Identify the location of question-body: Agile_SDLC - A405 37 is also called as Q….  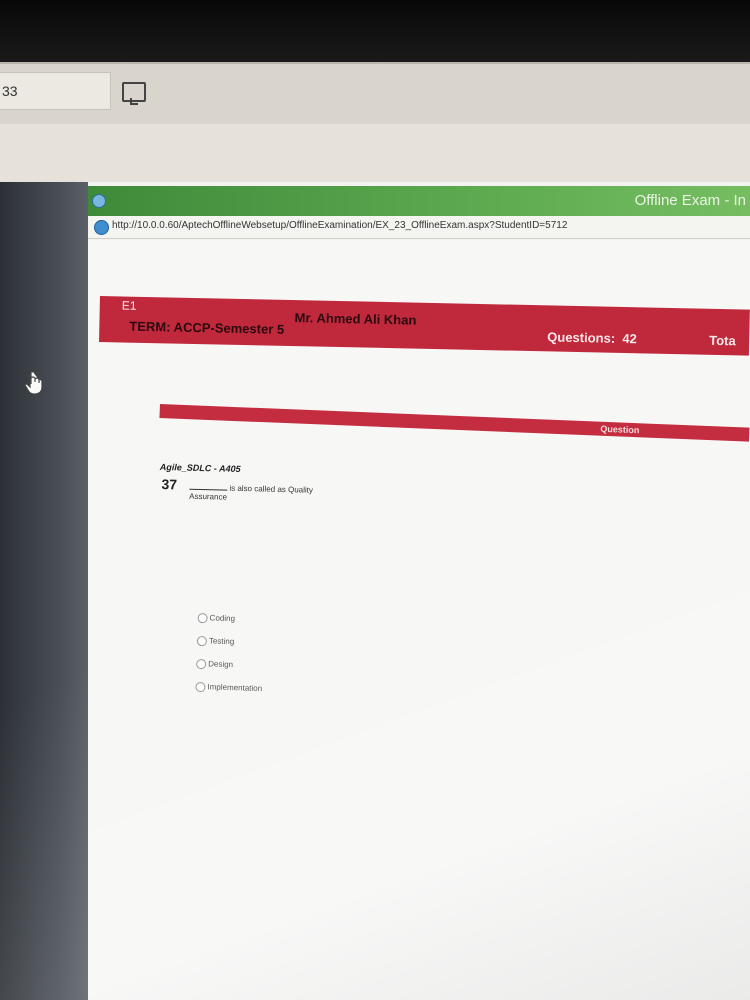
(309, 482).